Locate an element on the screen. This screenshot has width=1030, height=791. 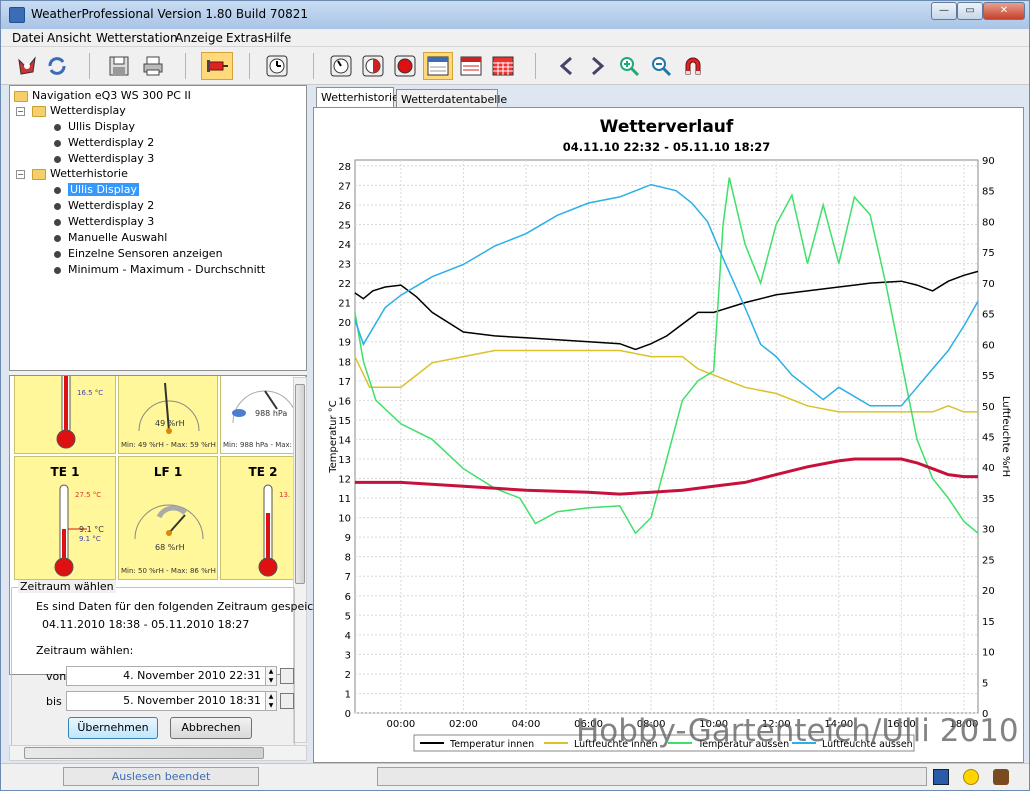
to-spinner: ▲ ▼ is located at coordinates (271, 701).